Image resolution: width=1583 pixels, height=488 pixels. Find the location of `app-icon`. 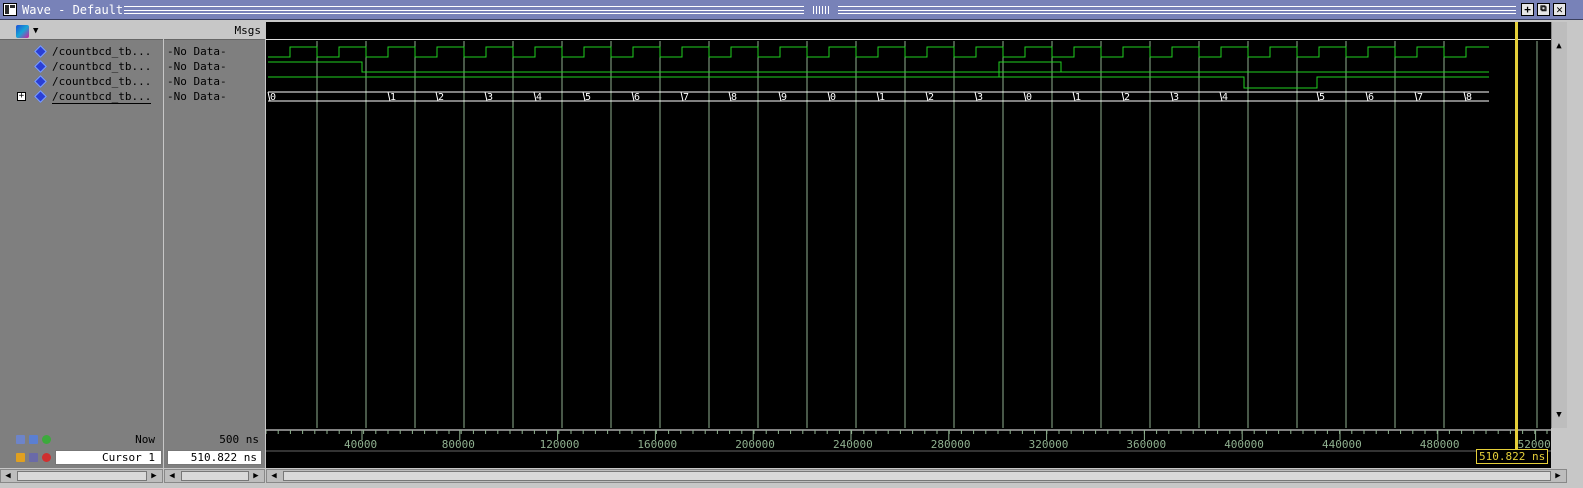

app-icon is located at coordinates (10, 9).